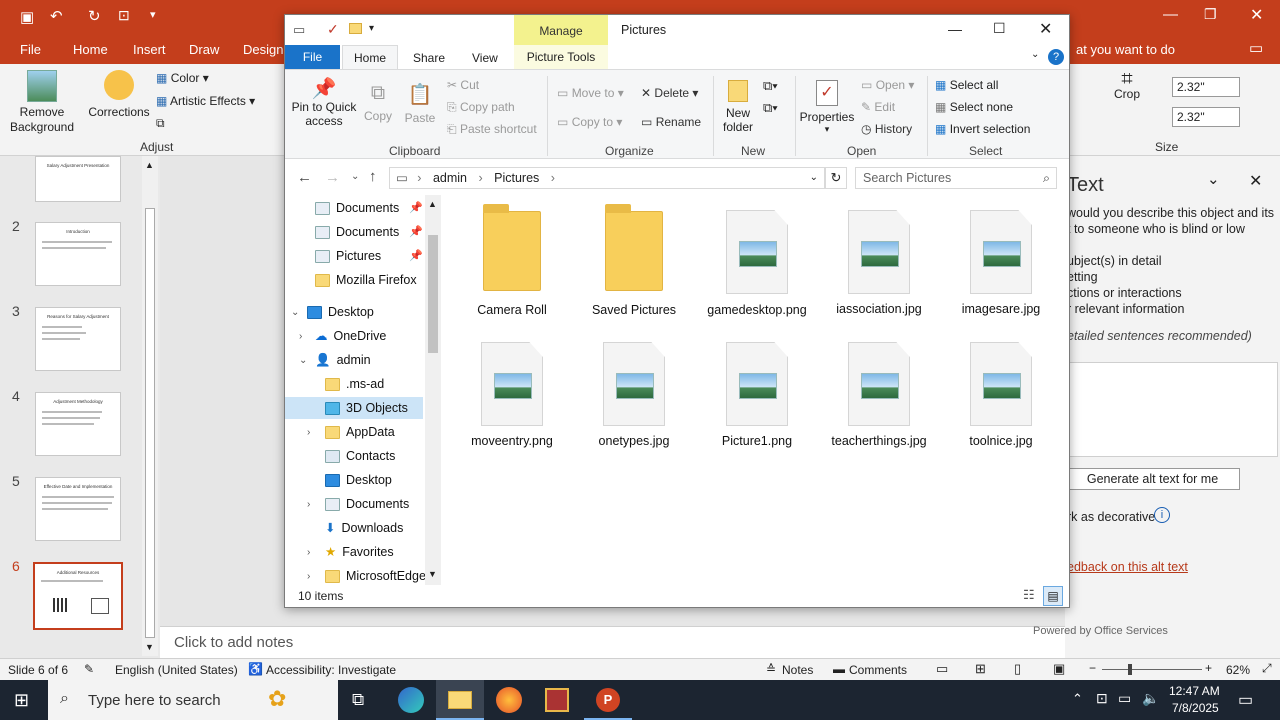 The width and height of the screenshot is (1280, 720). I want to click on color-button: ▦ Color ▾, so click(182, 78).